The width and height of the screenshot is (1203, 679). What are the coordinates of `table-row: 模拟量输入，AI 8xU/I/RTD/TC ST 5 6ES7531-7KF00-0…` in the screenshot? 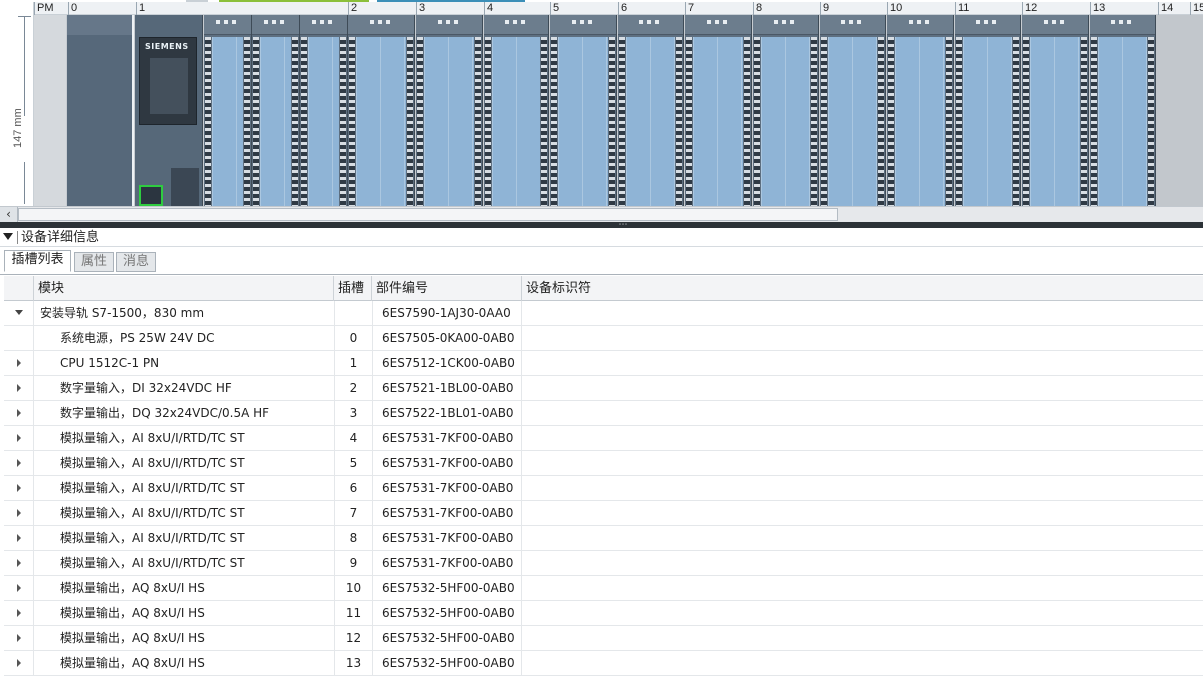 It's located at (603, 463).